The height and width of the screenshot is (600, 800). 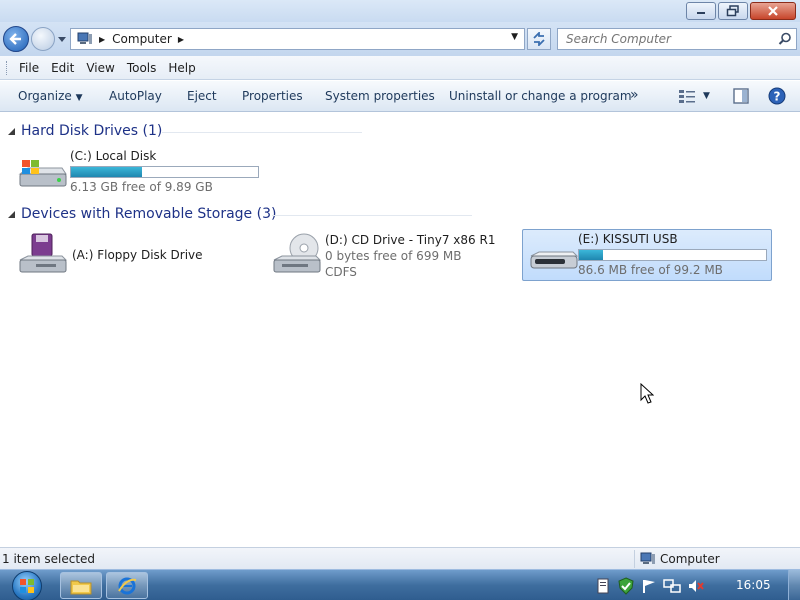 What do you see at coordinates (341, 272) in the screenshot?
I see `drive-filesystem: CDFS` at bounding box center [341, 272].